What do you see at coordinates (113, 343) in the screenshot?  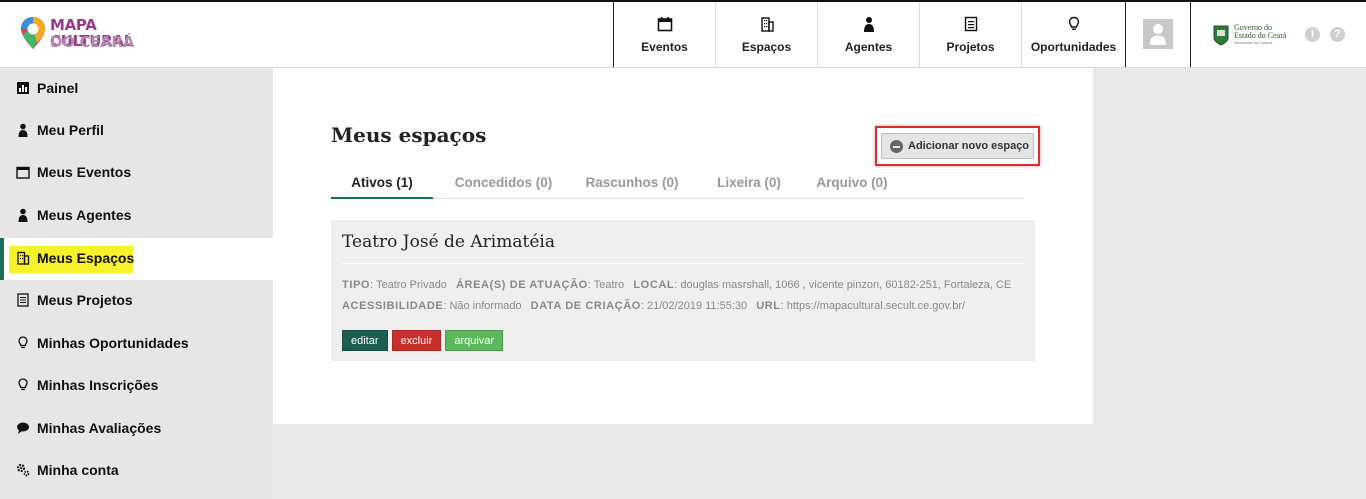 I see `sidebar-item-label: Minhas Oportunidades` at bounding box center [113, 343].